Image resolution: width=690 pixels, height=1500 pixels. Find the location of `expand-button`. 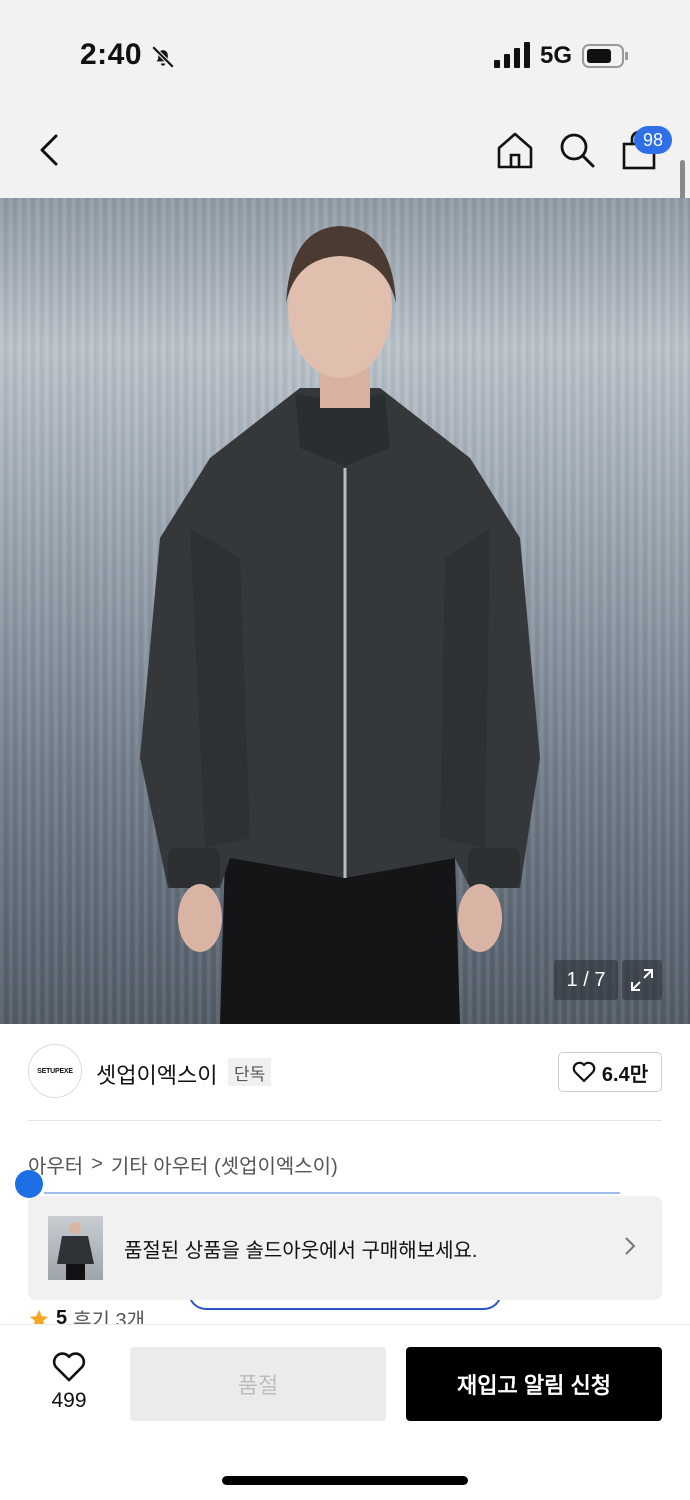

expand-button is located at coordinates (642, 980).